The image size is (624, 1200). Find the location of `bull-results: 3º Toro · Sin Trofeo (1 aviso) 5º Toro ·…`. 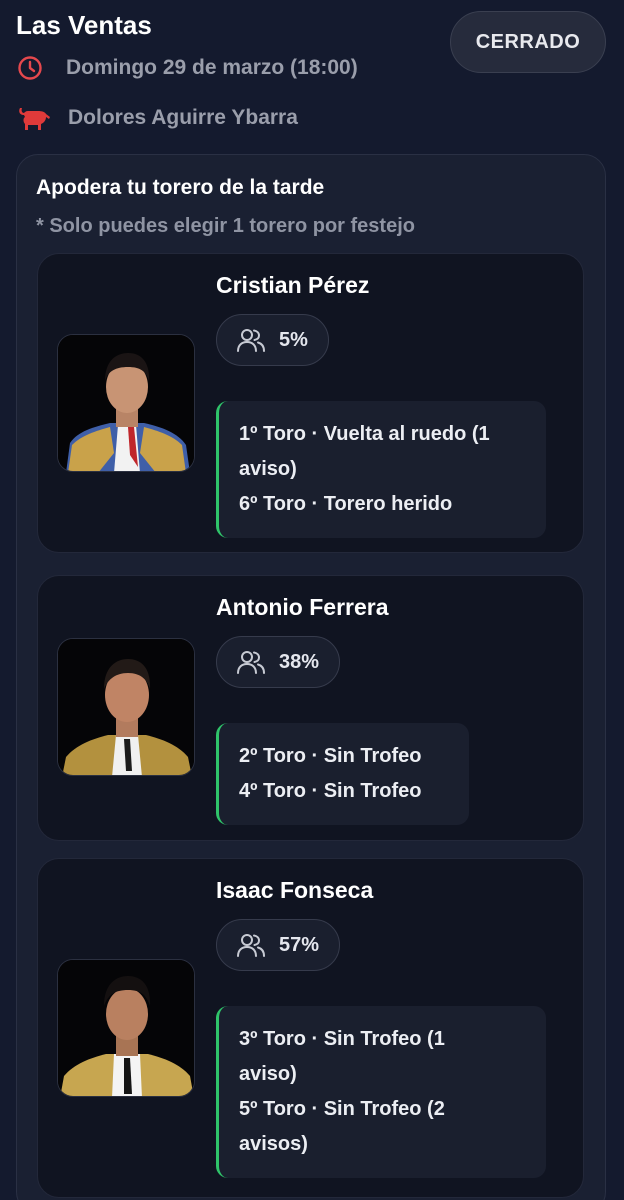

bull-results: 3º Toro · Sin Trofeo (1 aviso) 5º Toro ·… is located at coordinates (381, 1092).